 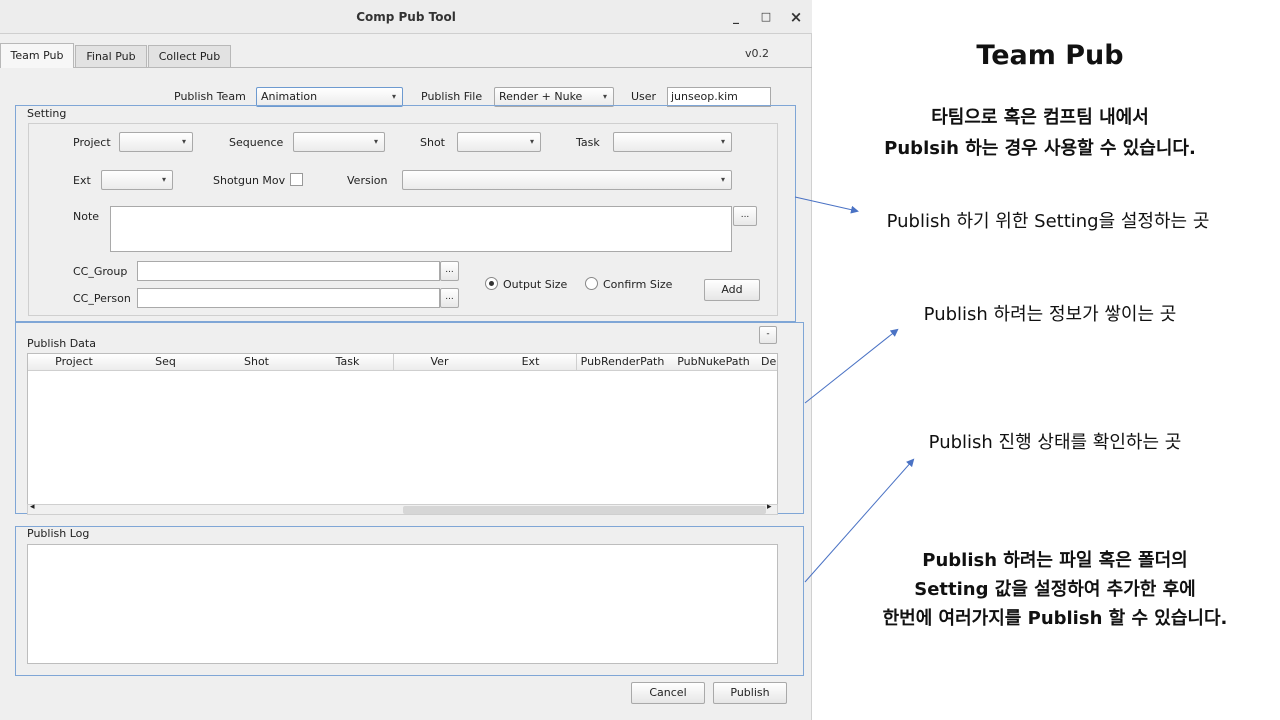 What do you see at coordinates (826, 205) in the screenshot?
I see `arrow-to-setting` at bounding box center [826, 205].